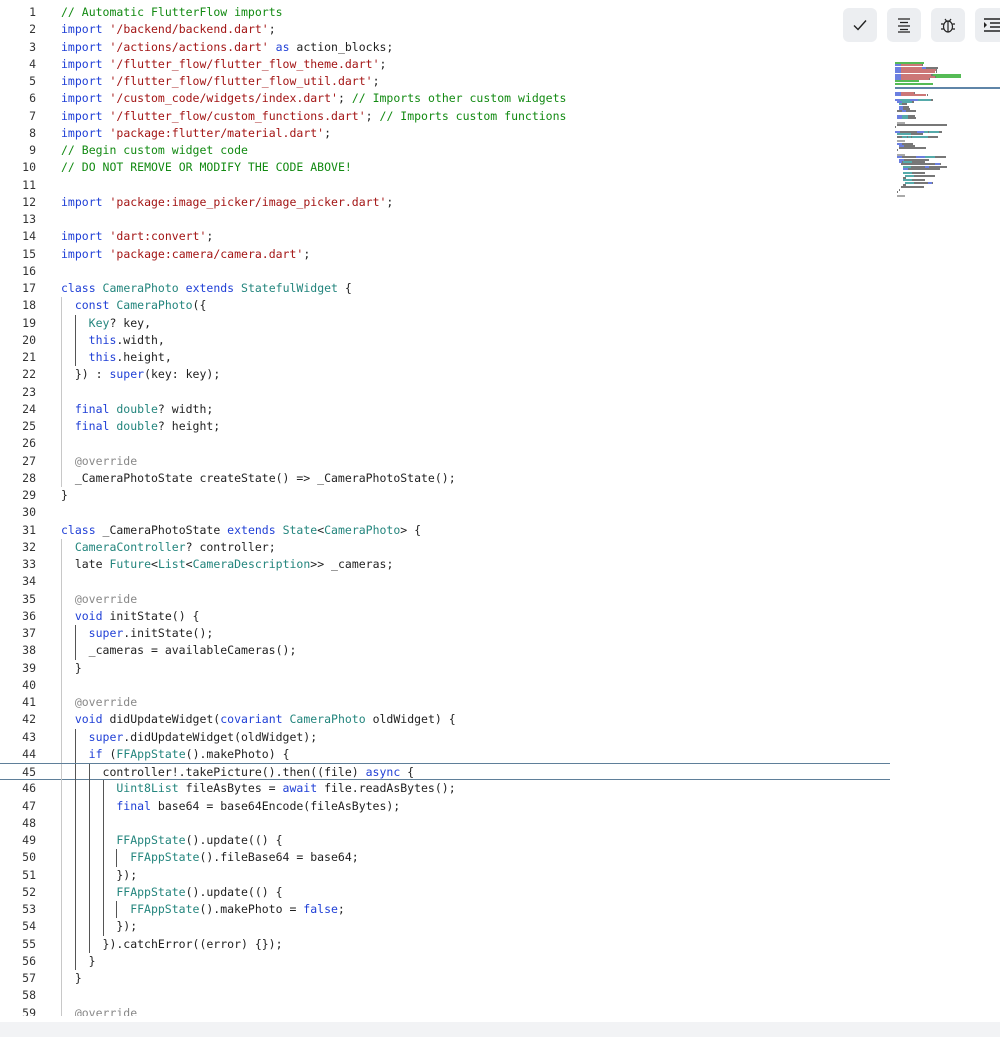  I want to click on code-token: ;, so click(372, 115).